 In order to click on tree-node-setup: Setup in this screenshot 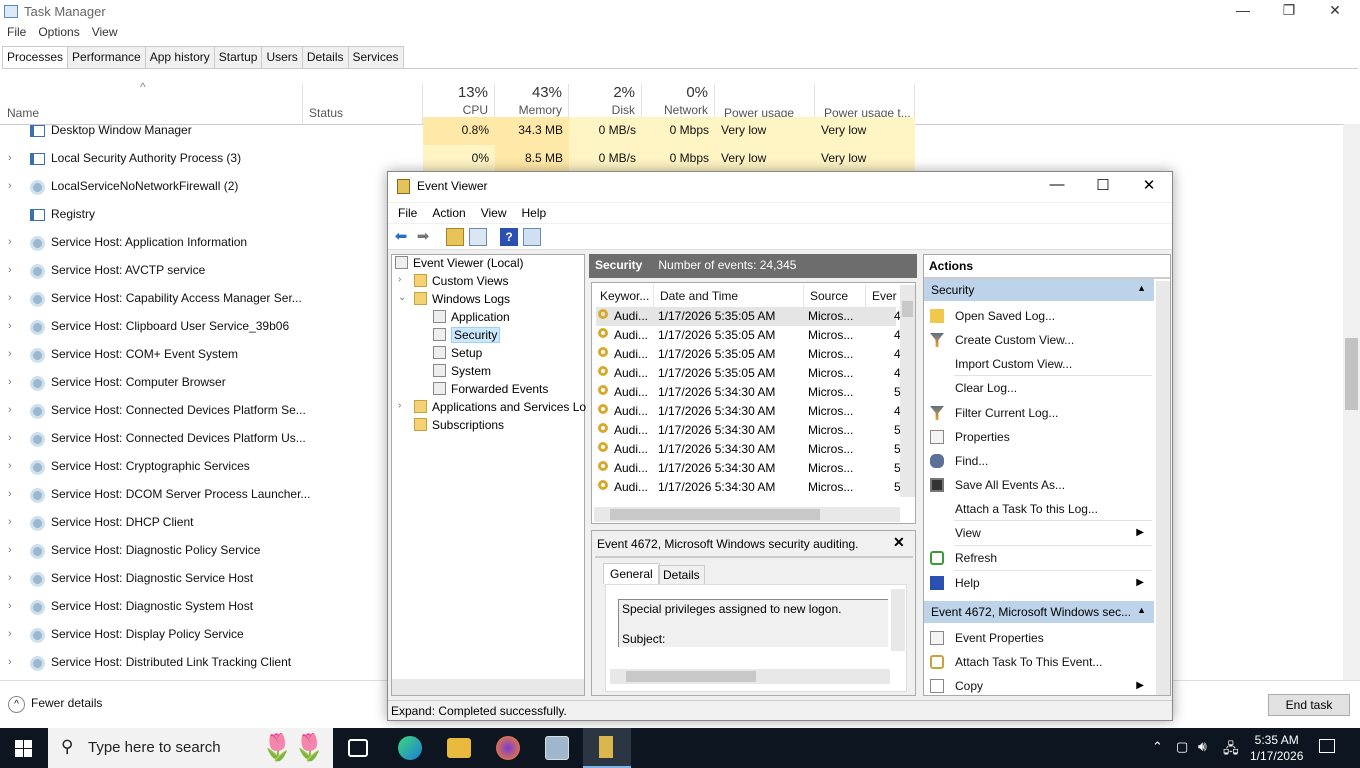, I will do `click(457, 355)`.